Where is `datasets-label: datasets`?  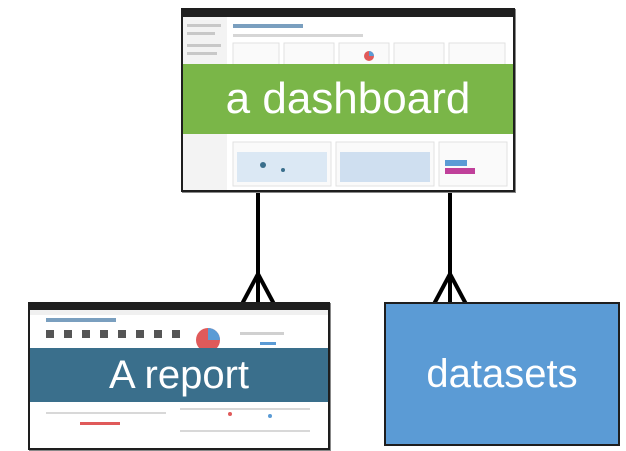 datasets-label: datasets is located at coordinates (502, 373).